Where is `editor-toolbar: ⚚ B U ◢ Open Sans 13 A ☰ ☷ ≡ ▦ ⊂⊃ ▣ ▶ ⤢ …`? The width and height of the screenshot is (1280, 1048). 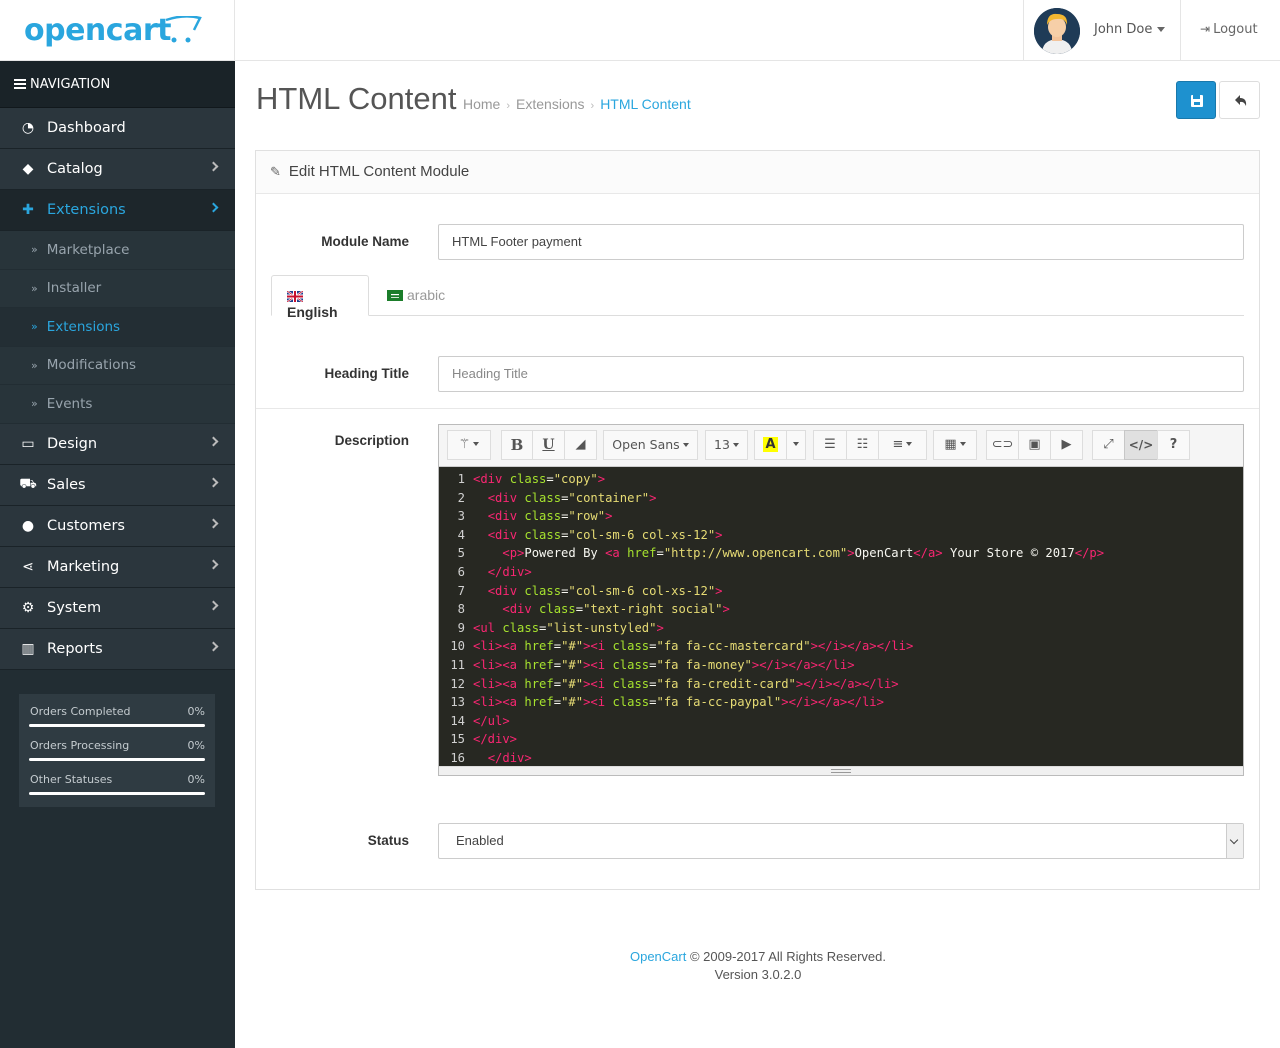
editor-toolbar: ⚚ B U ◢ Open Sans 13 A ☰ ☷ ≡ ▦ ⊂⊃ ▣ ▶ ⤢ … is located at coordinates (841, 446).